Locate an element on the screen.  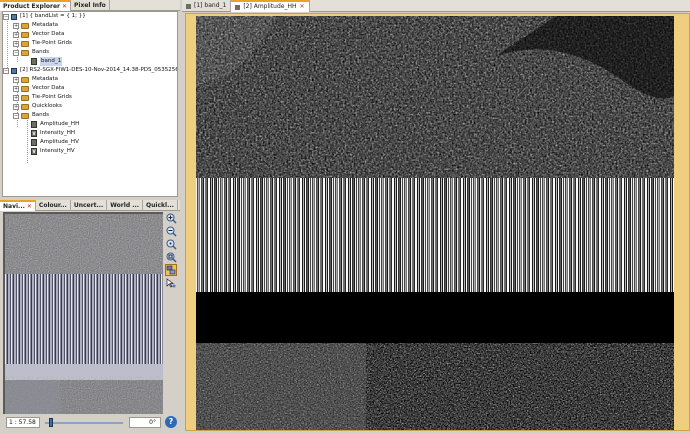
tree-item-label: band_1 is located at coordinates (51, 61).